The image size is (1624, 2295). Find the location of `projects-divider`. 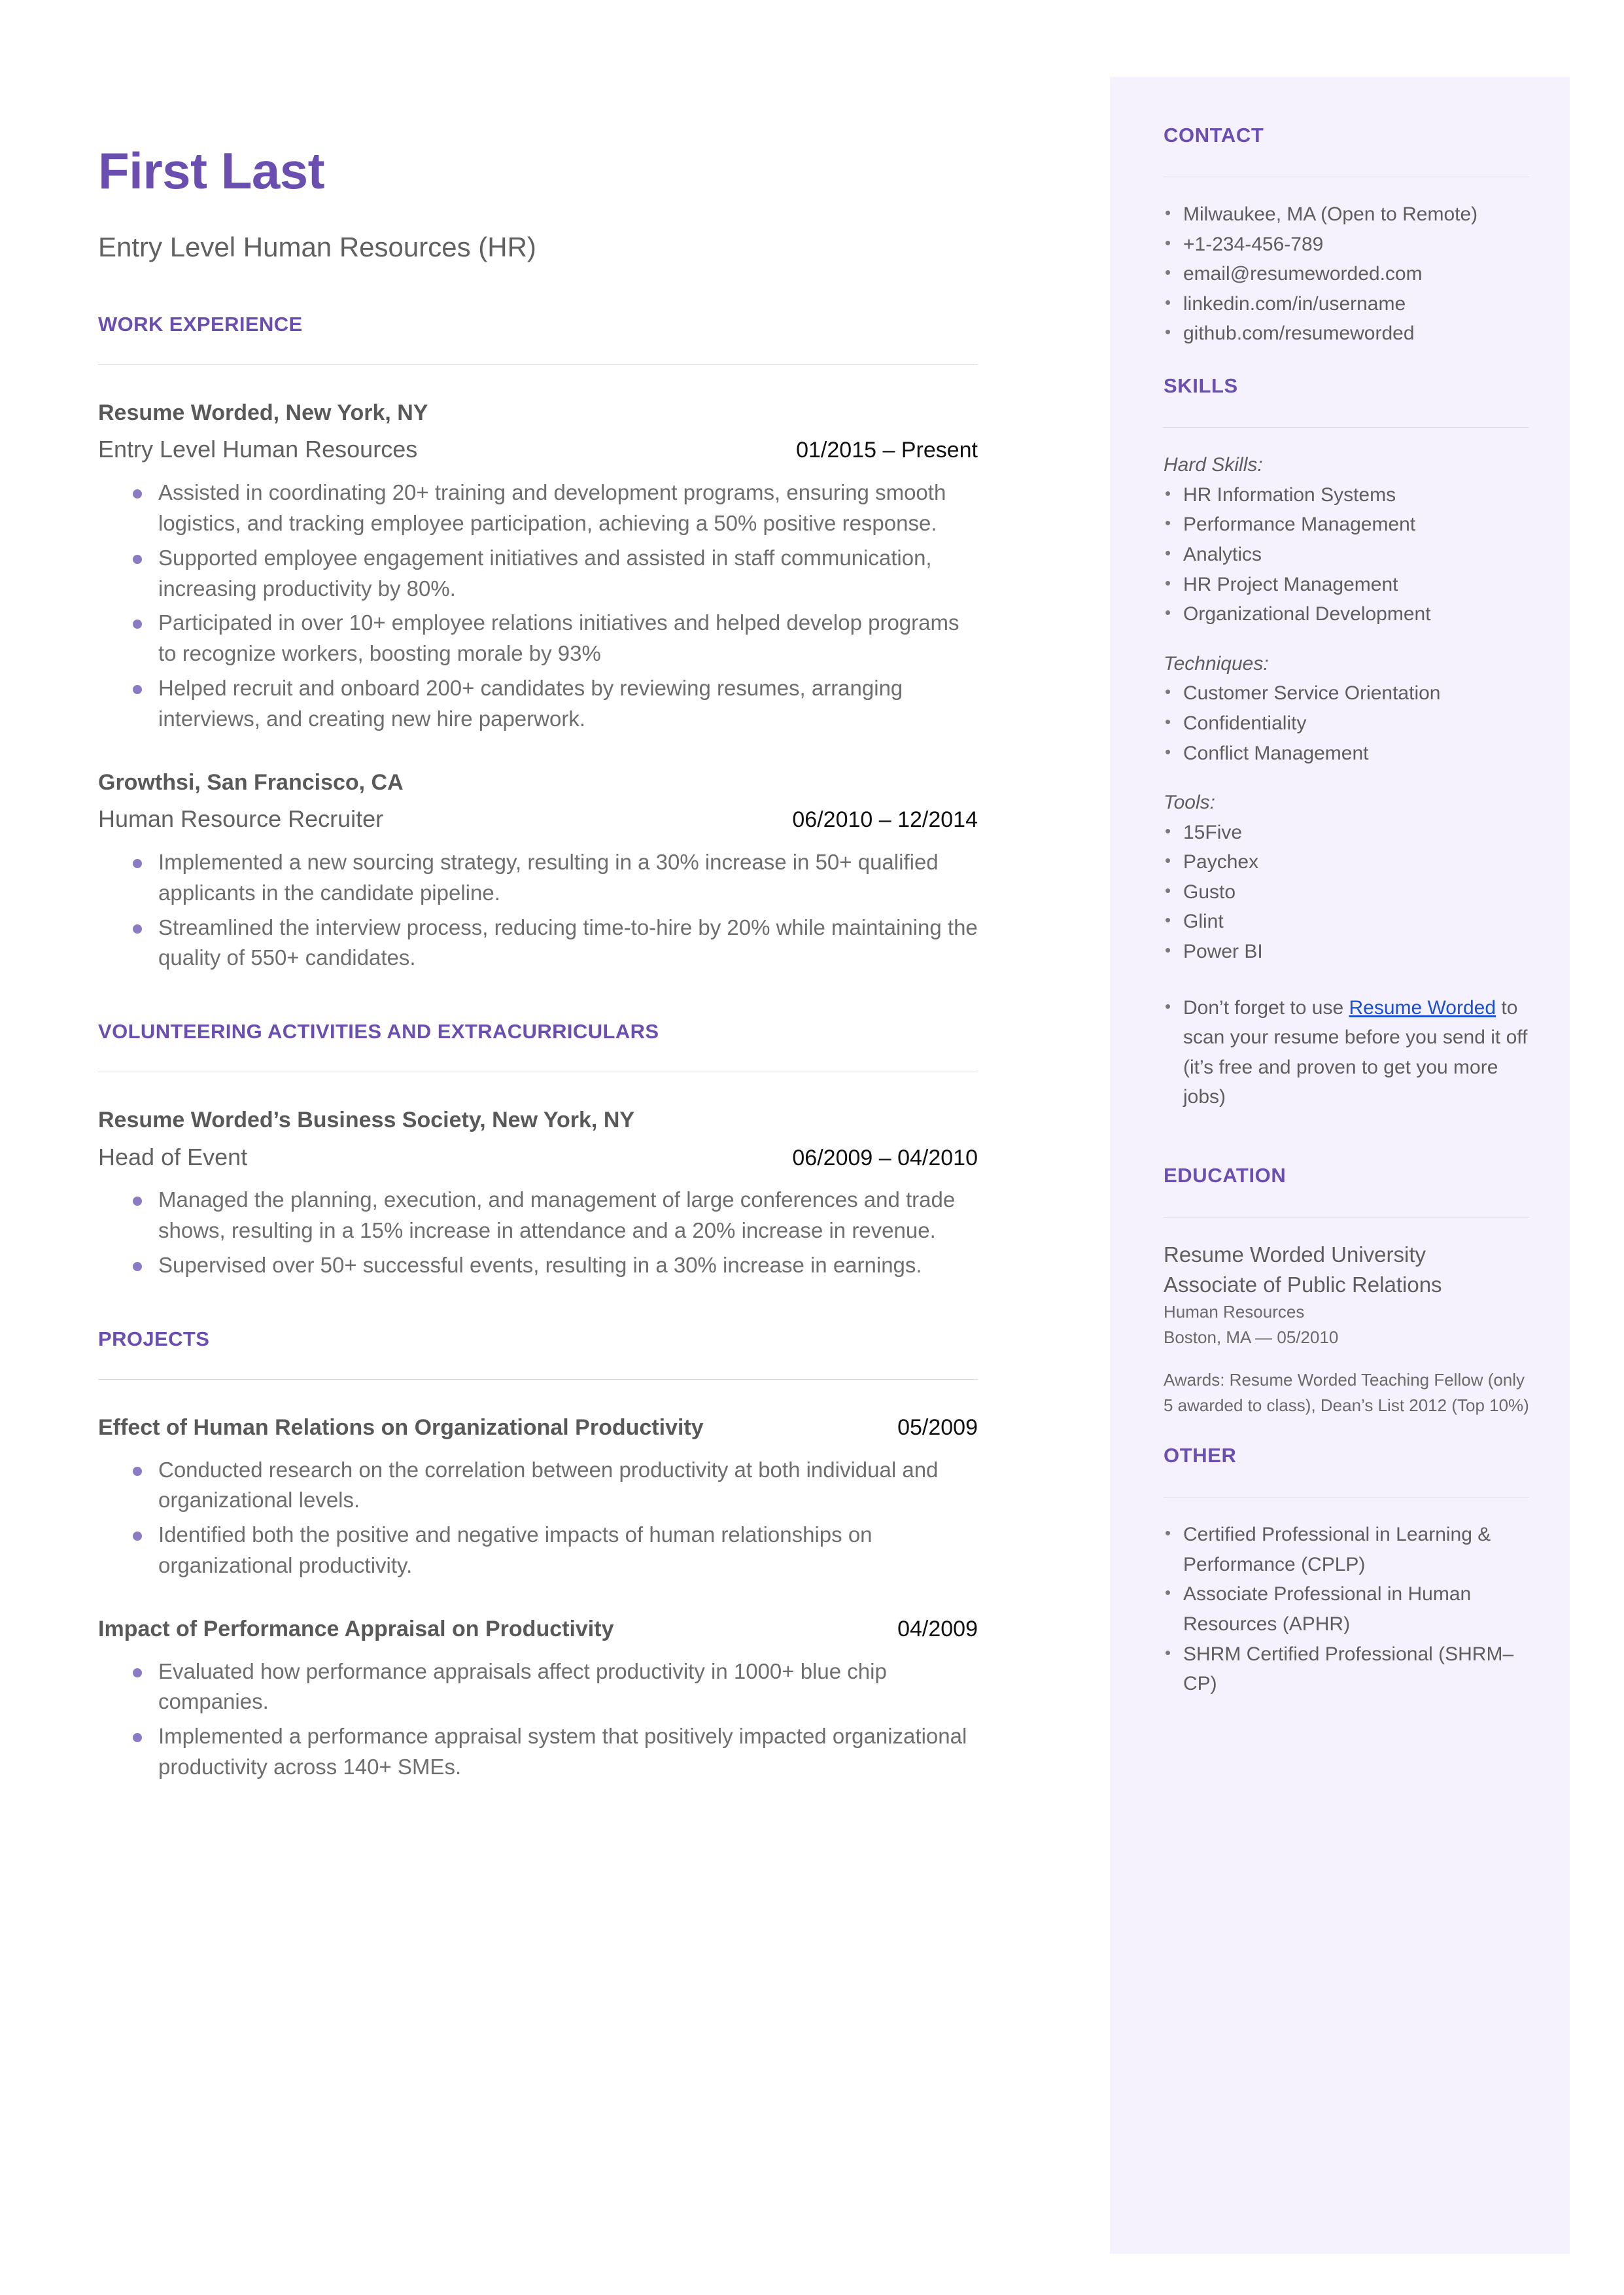

projects-divider is located at coordinates (538, 1379).